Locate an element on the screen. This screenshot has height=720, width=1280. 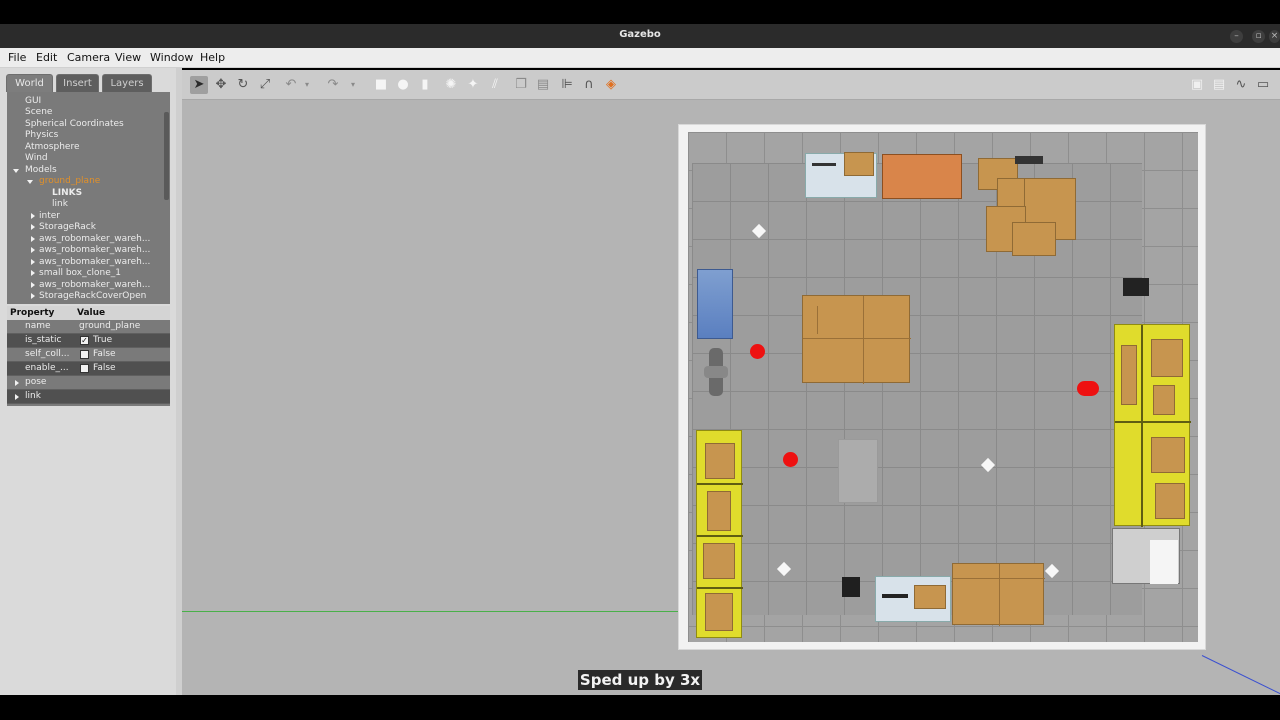
tree-item-model: small box_clone_1 is located at coordinates (80, 273).